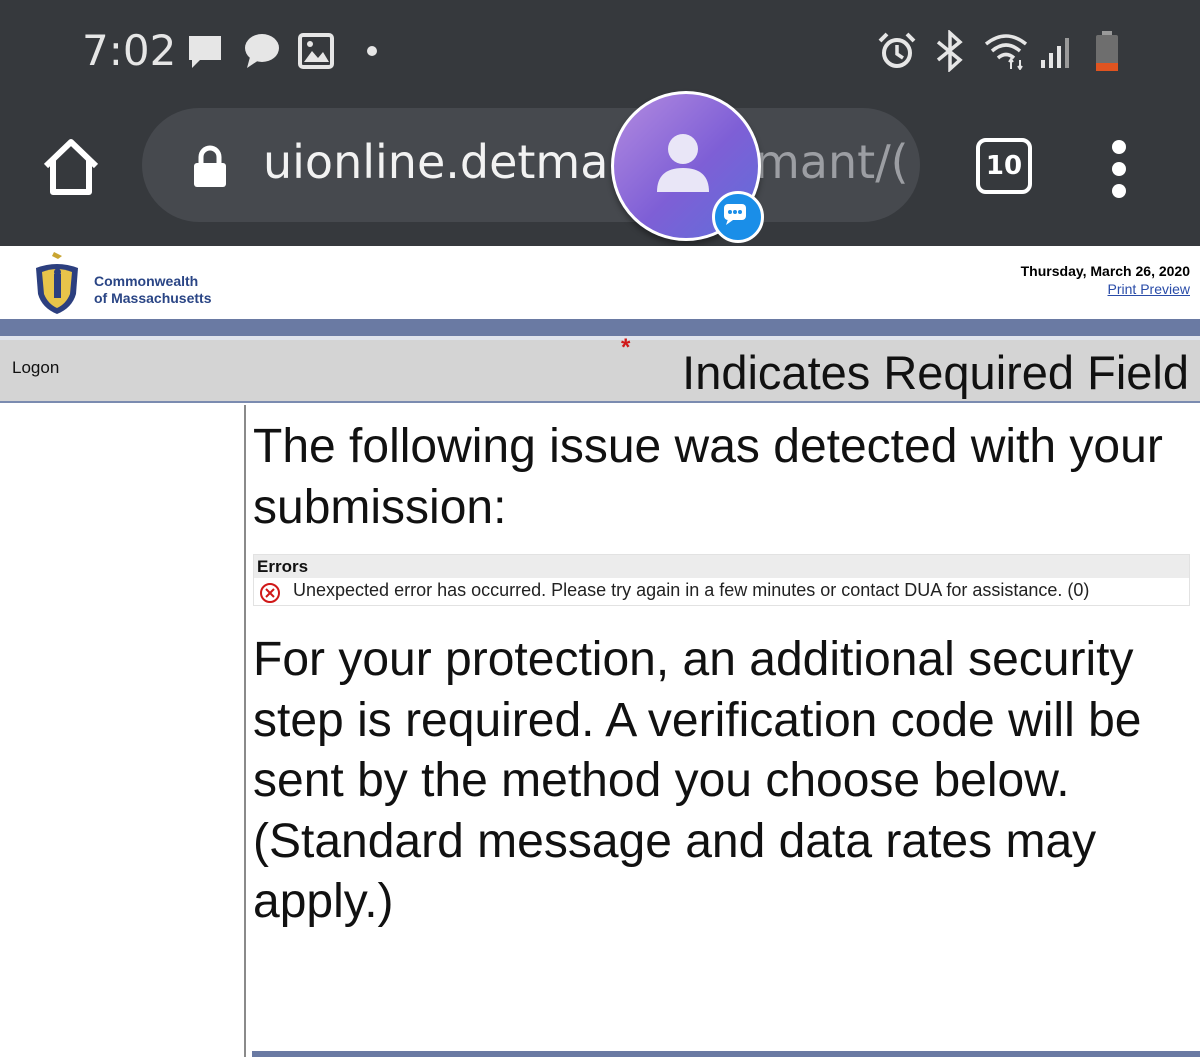 The image size is (1200, 1057). I want to click on chat-bubble-icon, so click(735, 214).